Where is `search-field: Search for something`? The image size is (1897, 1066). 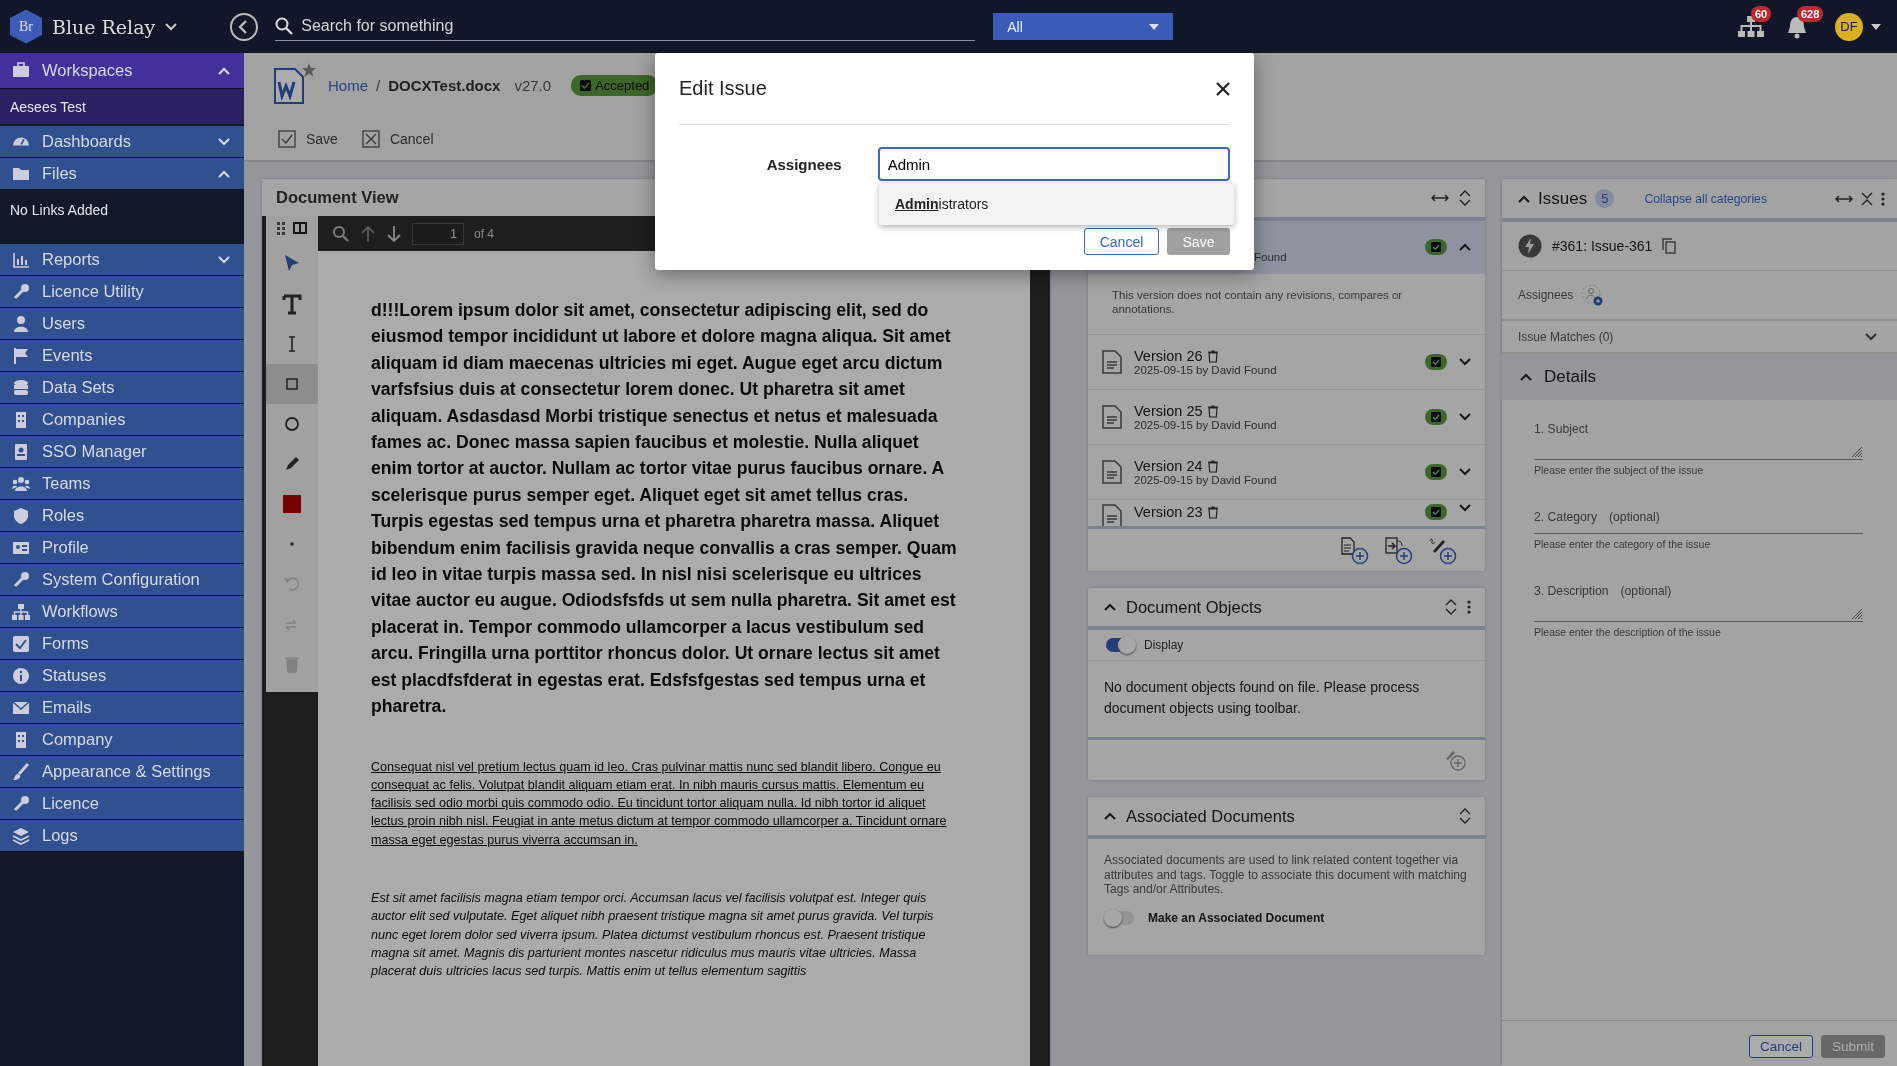 search-field: Search for something is located at coordinates (631, 26).